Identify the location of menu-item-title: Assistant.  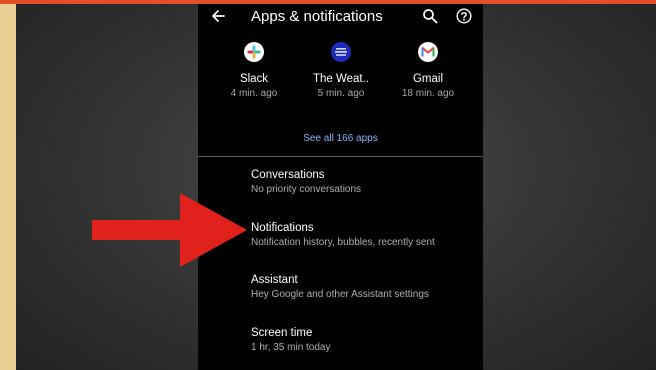
(274, 280).